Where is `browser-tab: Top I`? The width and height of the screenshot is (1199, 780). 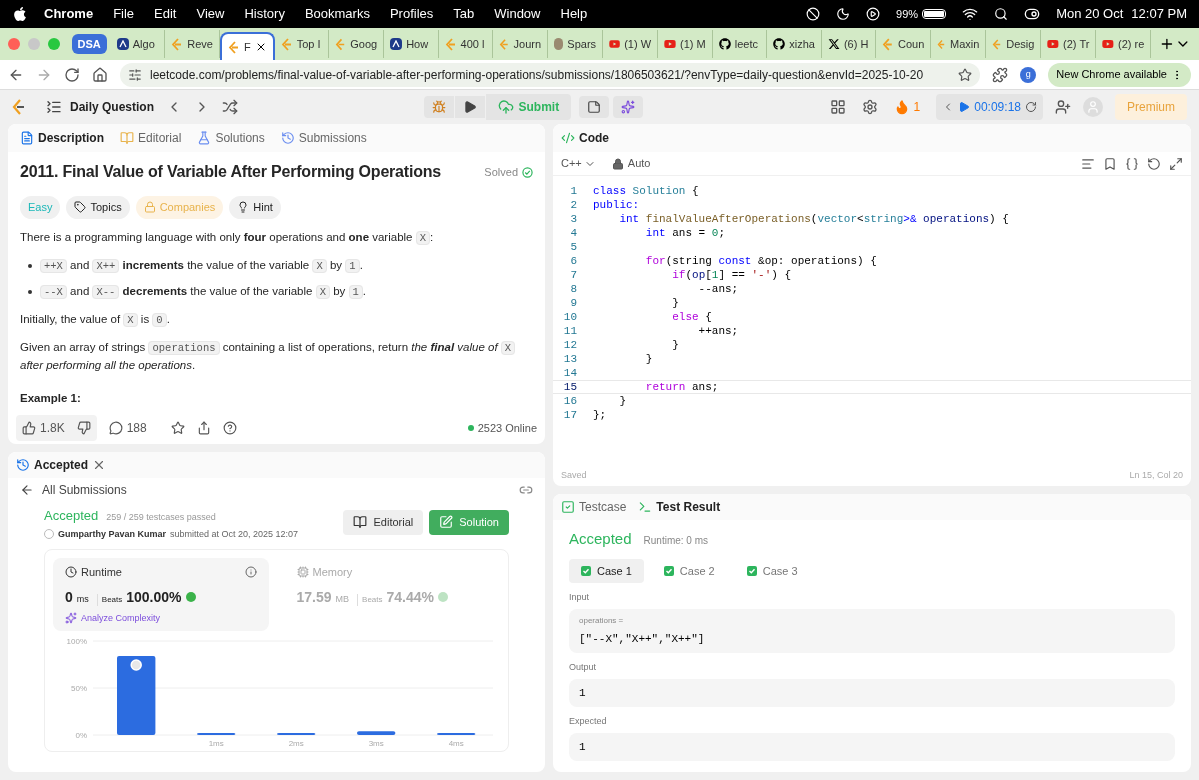 browser-tab: Top I is located at coordinates (302, 44).